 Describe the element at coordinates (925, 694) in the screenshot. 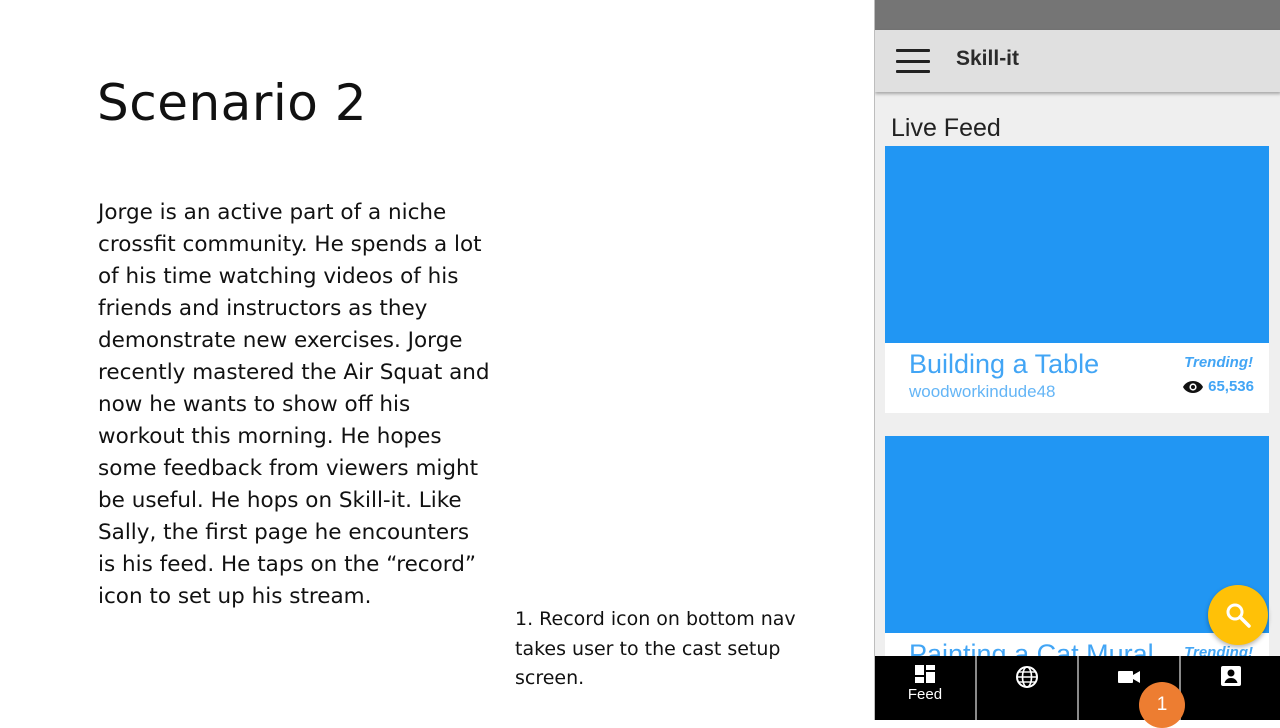

I see `nav-label-feed: Feed` at that location.